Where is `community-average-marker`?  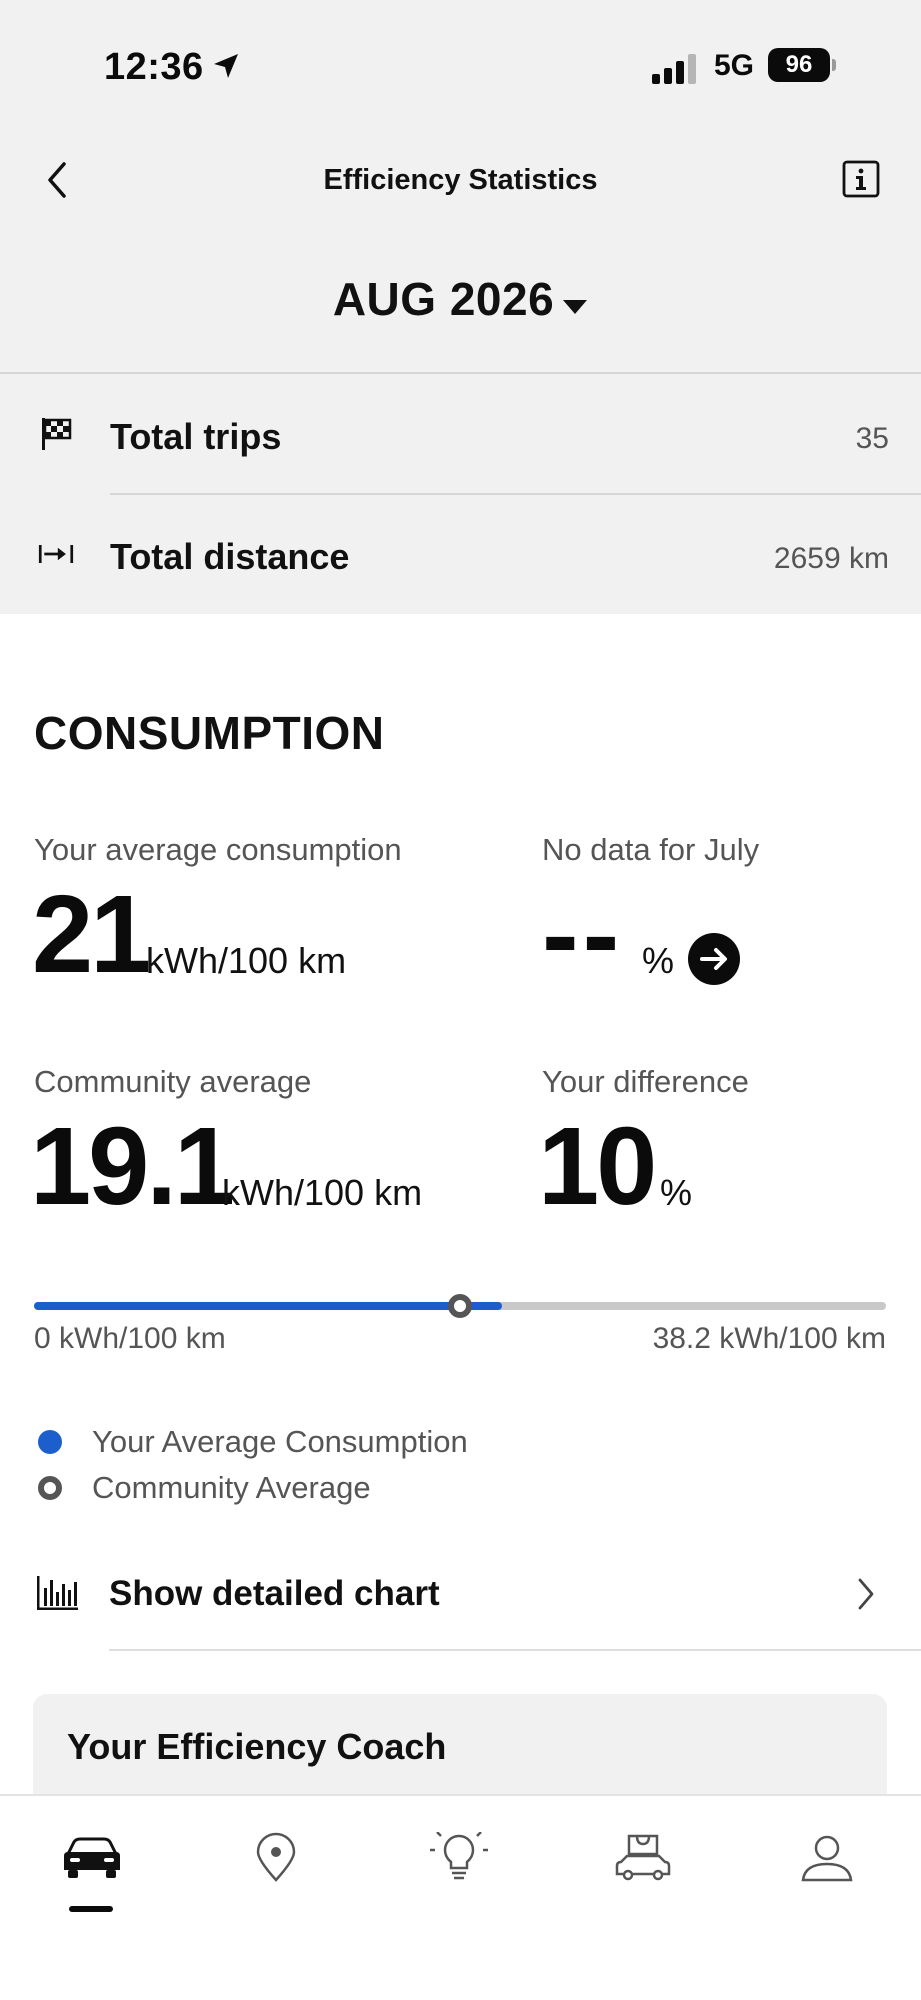
community-average-marker is located at coordinates (460, 1306).